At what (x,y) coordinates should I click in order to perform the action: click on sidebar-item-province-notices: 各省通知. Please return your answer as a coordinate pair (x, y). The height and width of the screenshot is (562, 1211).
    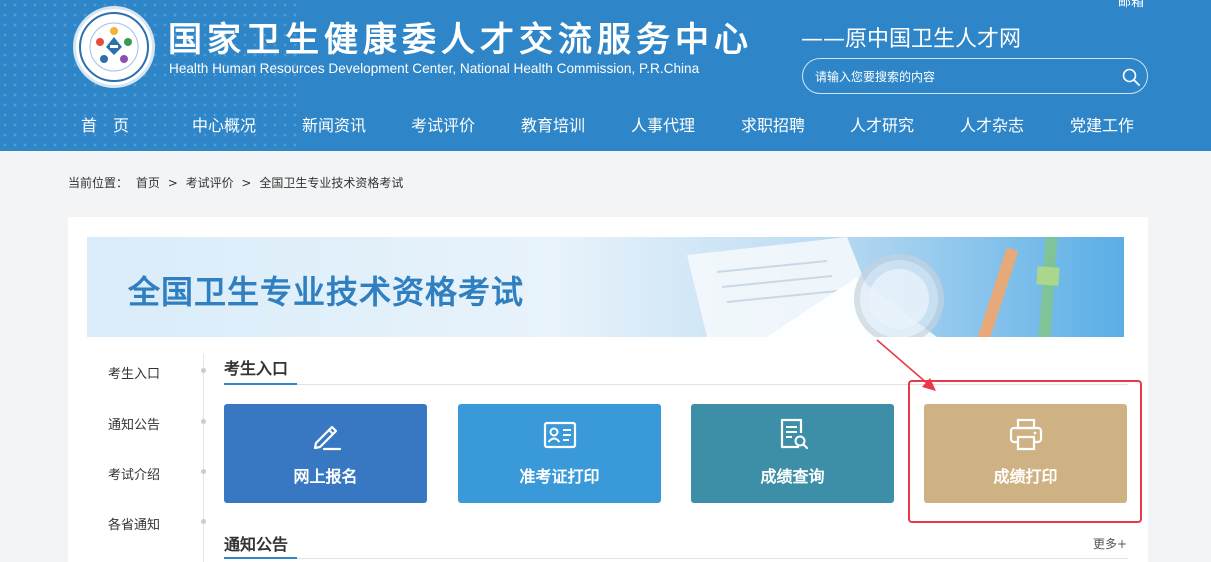
    Looking at the image, I should click on (134, 523).